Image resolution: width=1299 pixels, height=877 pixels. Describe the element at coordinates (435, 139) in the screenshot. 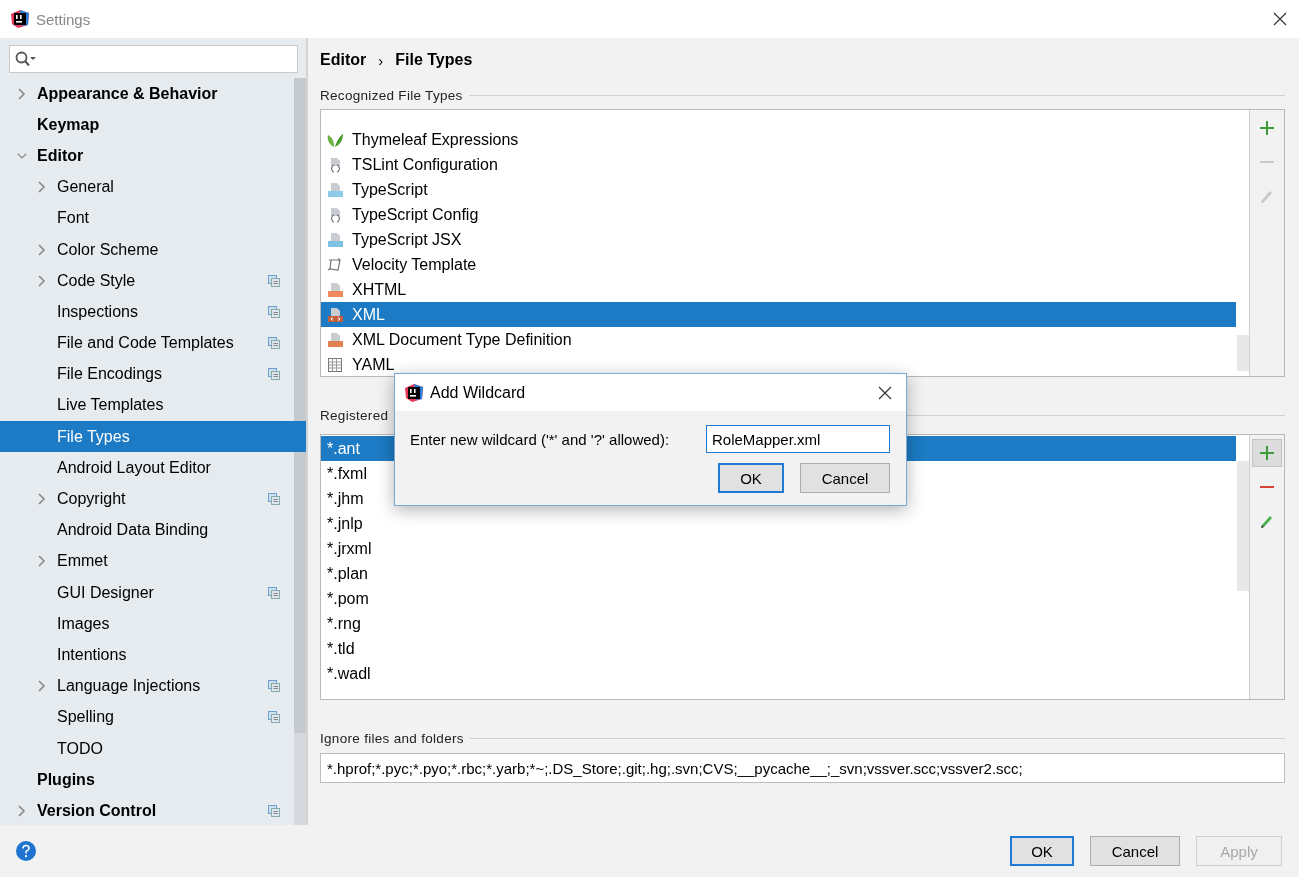

I see `file-type-label: Thymeleaf Expressions` at that location.